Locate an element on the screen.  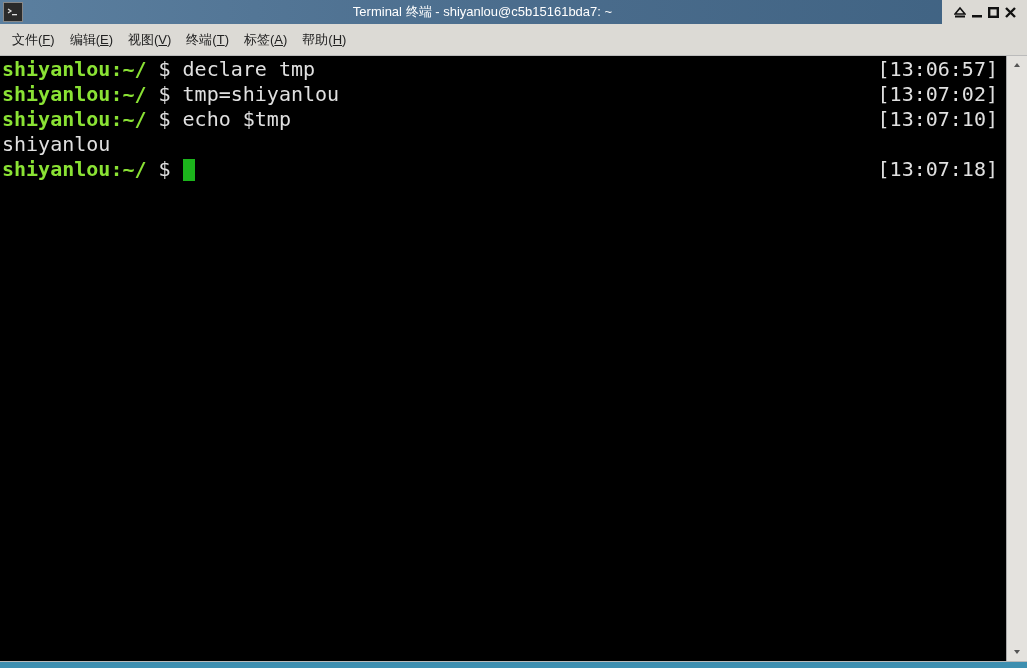
timestamp: [13:07:02] is located at coordinates (937, 94).